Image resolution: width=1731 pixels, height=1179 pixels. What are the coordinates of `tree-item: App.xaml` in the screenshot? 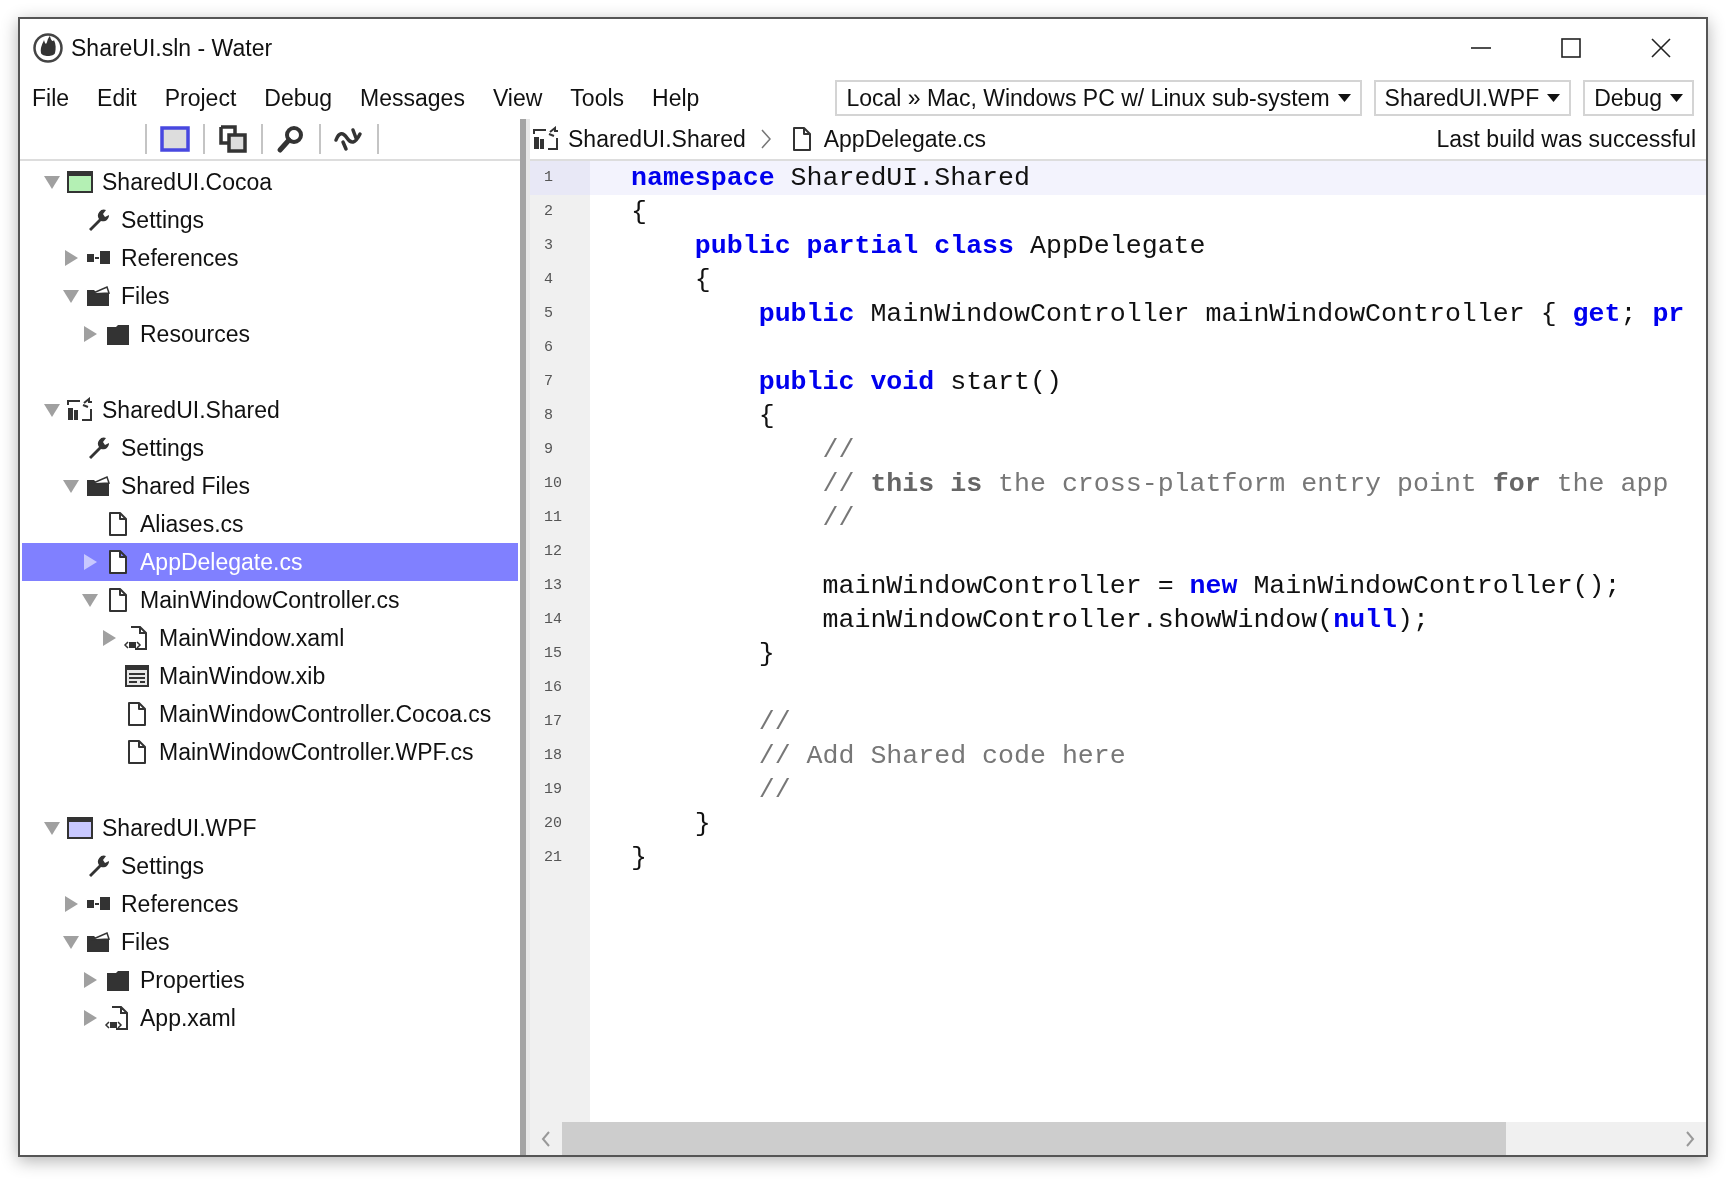 It's located at (270, 1018).